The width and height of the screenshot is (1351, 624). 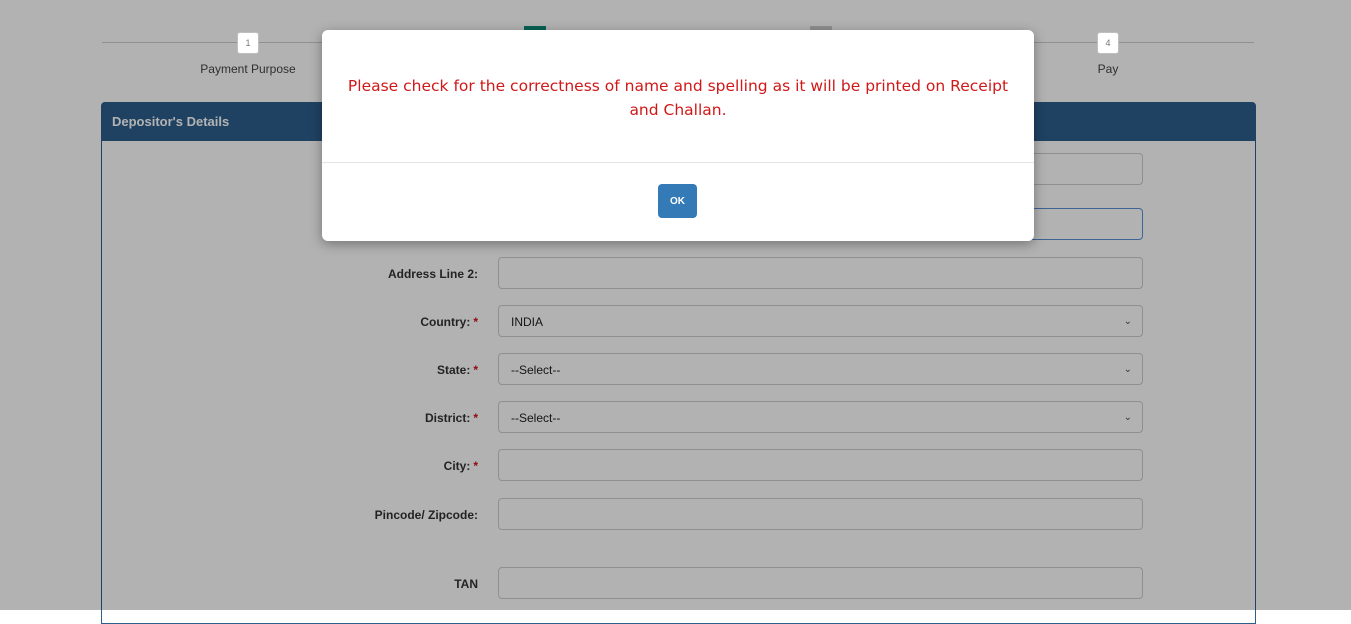 I want to click on step-number: 4, so click(x=1108, y=43).